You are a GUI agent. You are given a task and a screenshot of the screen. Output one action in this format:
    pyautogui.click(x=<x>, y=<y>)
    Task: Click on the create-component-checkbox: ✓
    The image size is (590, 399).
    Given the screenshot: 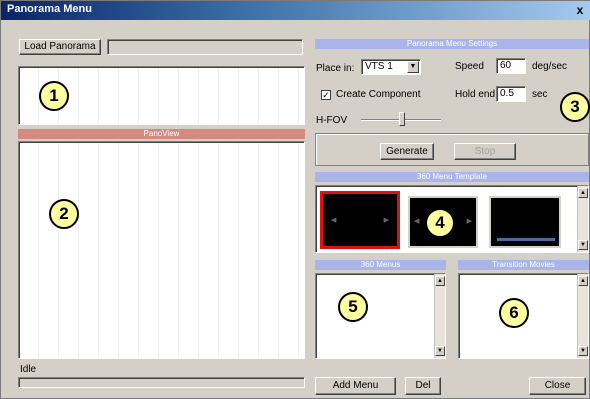 What is the action you would take?
    pyautogui.click(x=326, y=95)
    